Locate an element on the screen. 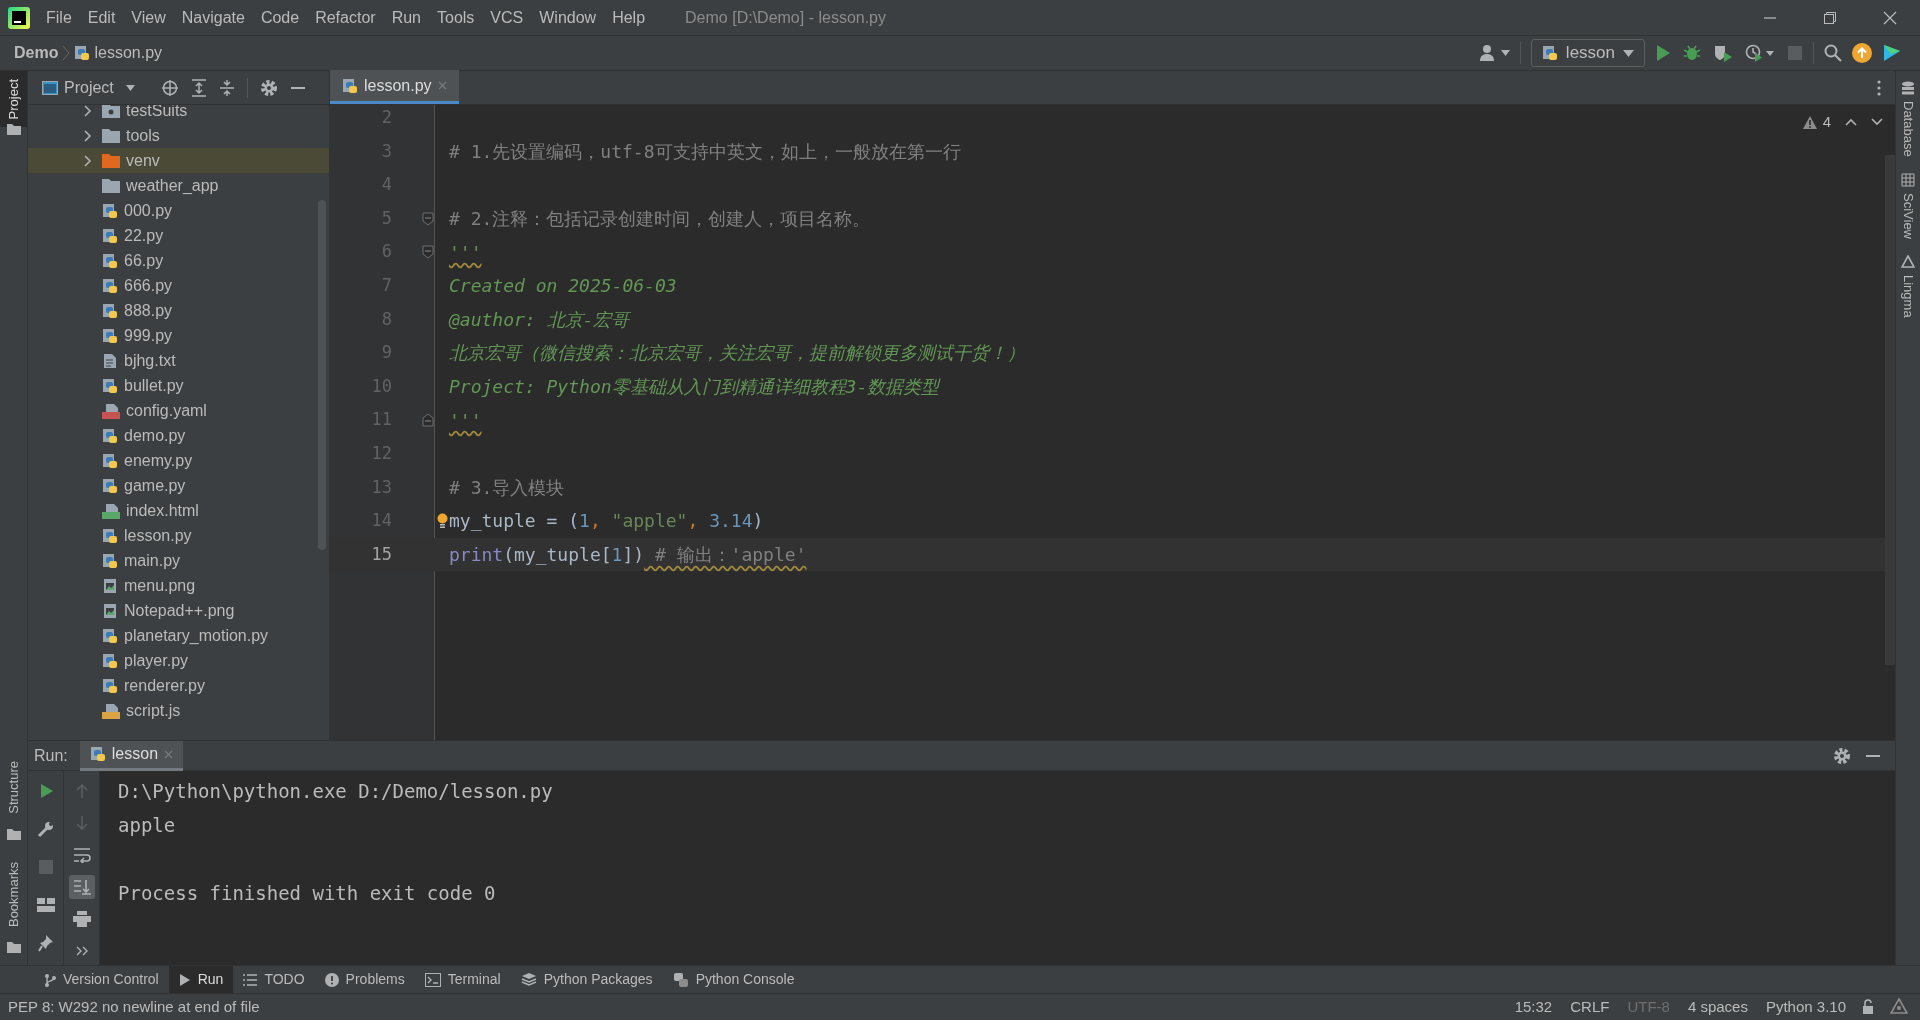 This screenshot has height=1020, width=1920. expand-all-icon is located at coordinates (198, 87).